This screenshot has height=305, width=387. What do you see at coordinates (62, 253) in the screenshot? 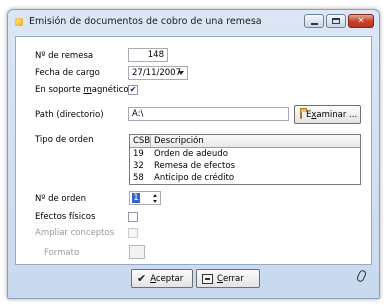
I see `formato-label: Formato` at bounding box center [62, 253].